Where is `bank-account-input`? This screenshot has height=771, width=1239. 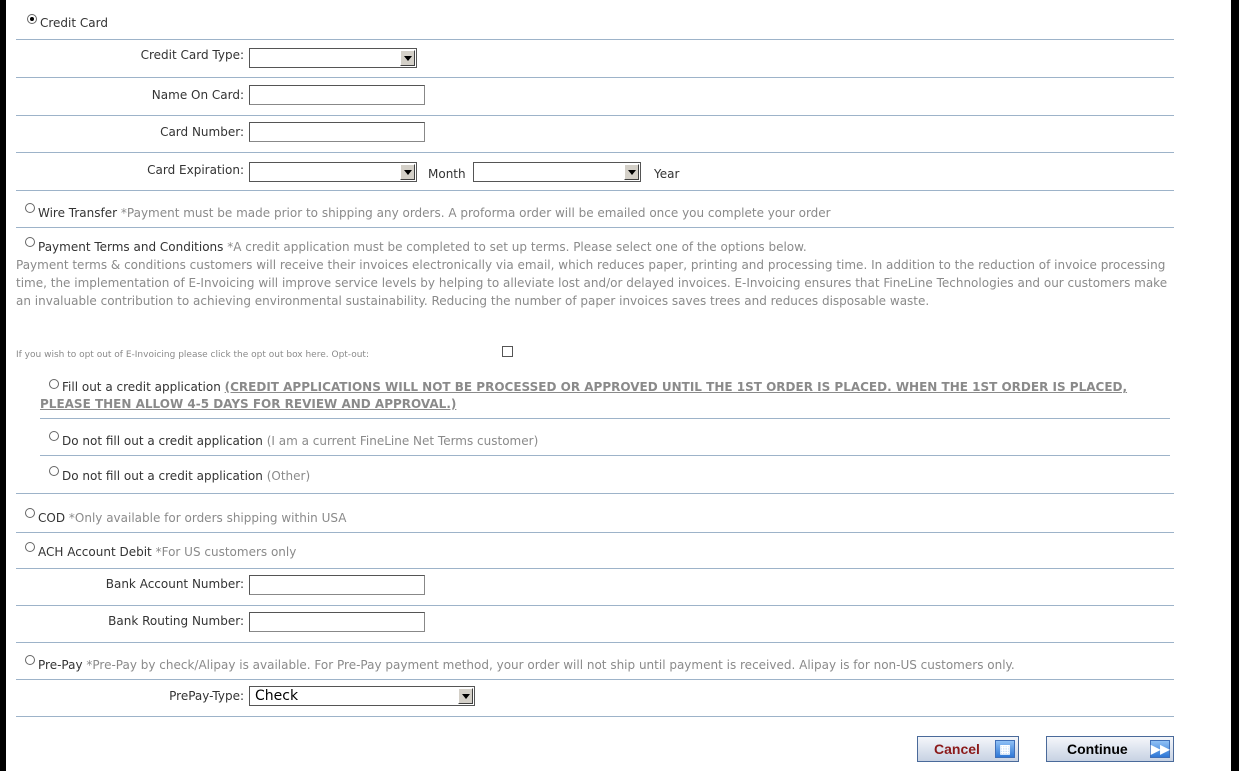
bank-account-input is located at coordinates (337, 585).